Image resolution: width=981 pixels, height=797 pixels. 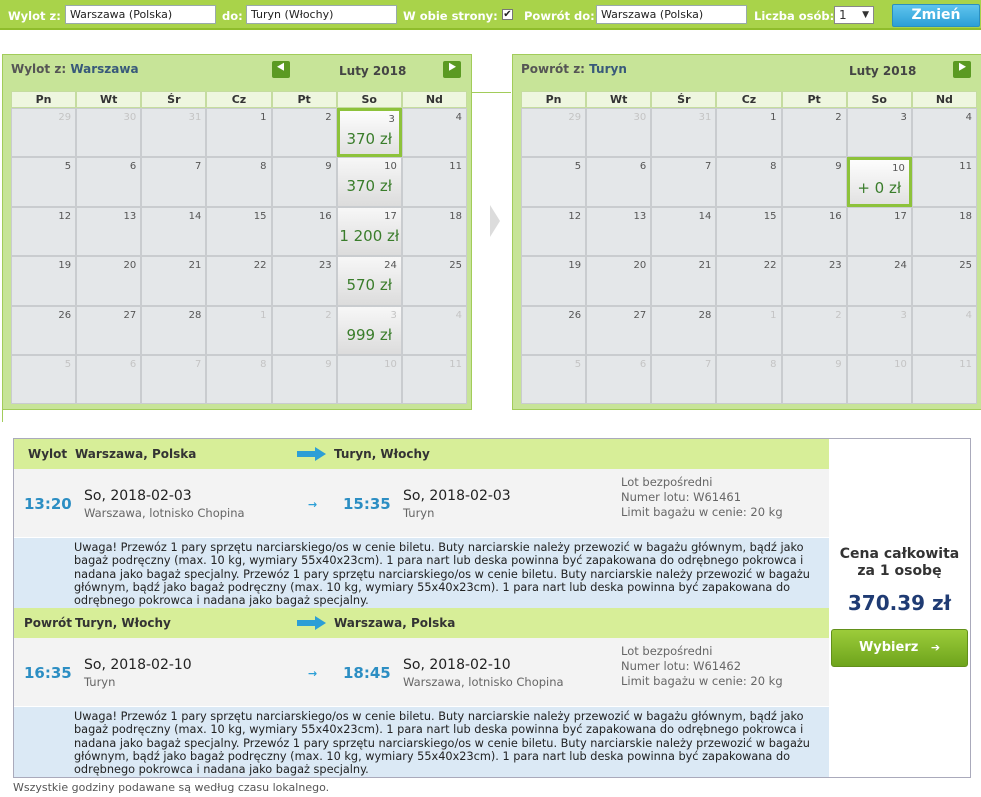 I want to click on outbound-day-cell: 3 370 zł, so click(x=369, y=133).